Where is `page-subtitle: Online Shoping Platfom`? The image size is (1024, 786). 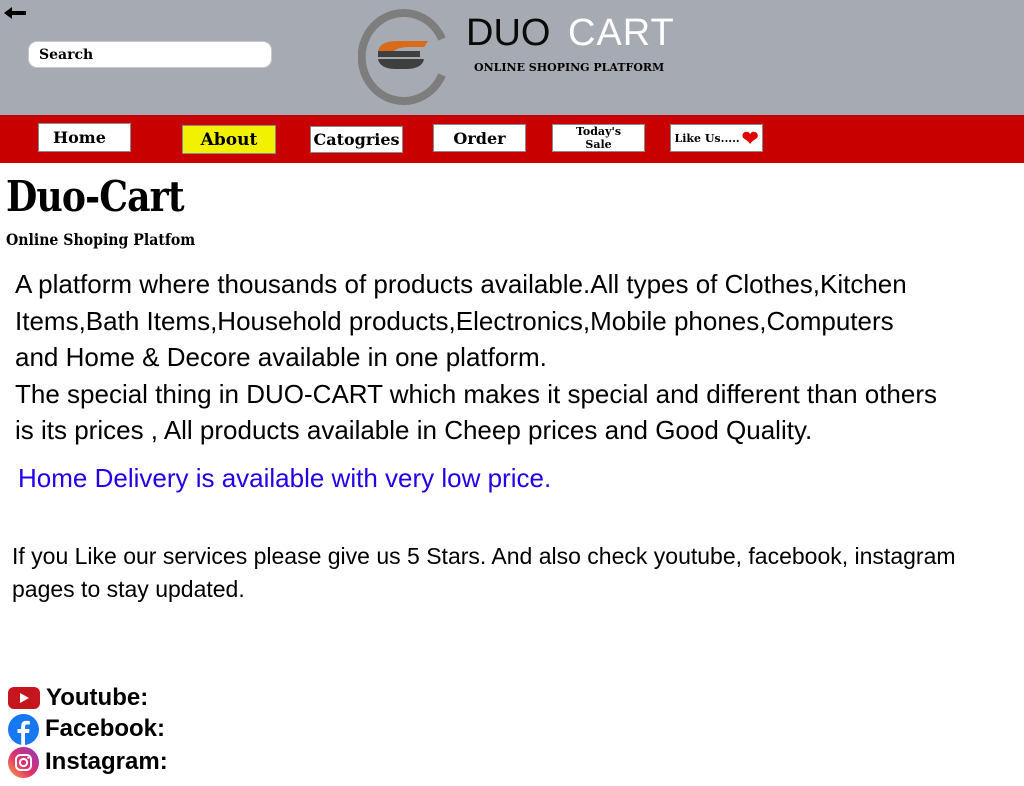
page-subtitle: Online Shoping Platfom is located at coordinates (101, 239).